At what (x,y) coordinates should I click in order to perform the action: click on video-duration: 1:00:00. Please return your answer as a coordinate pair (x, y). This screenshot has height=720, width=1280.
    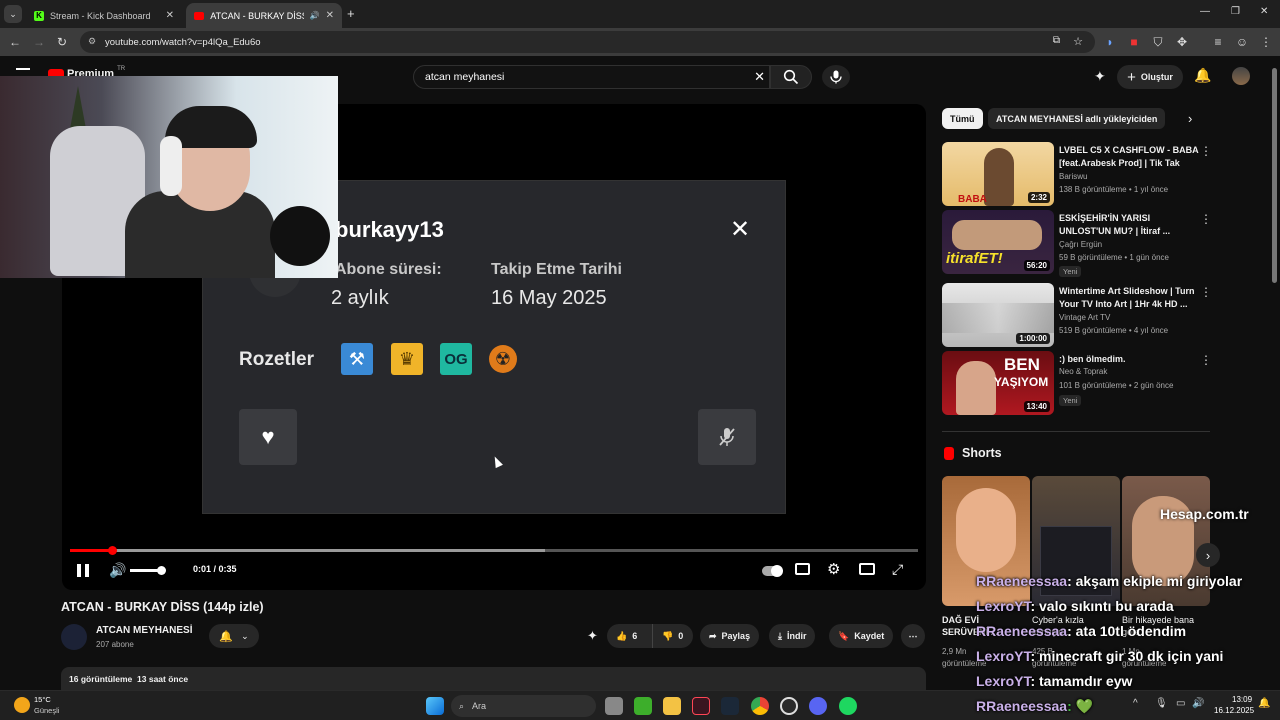
    Looking at the image, I should click on (1033, 338).